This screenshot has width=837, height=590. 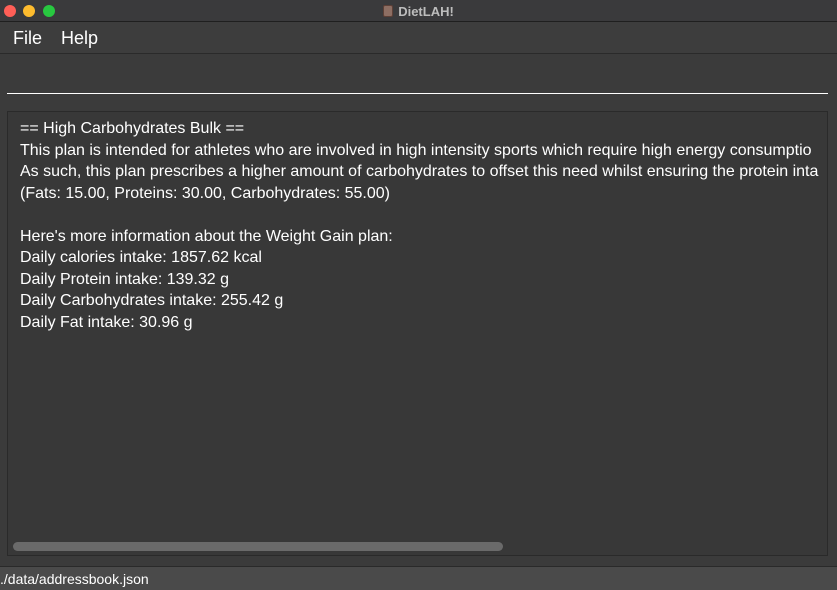 What do you see at coordinates (106, 322) in the screenshot?
I see `result-line: Daily Fat intake: 30.96 g` at bounding box center [106, 322].